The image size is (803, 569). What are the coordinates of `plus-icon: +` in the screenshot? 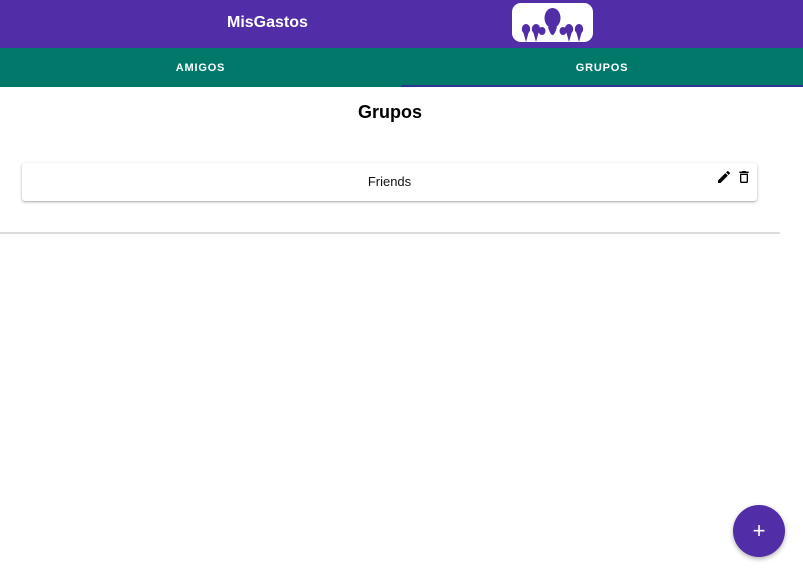 It's located at (759, 530).